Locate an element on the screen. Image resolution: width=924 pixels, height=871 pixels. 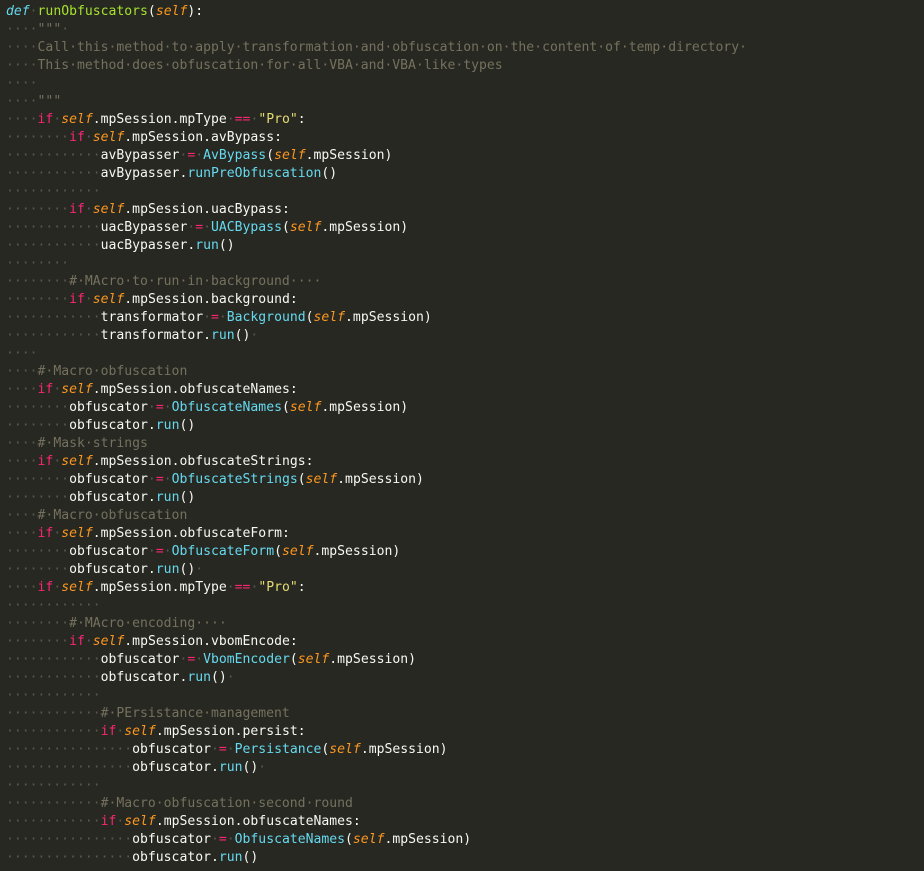
code-line: ········if·self.mpSession.avBypass: is located at coordinates (144, 138).